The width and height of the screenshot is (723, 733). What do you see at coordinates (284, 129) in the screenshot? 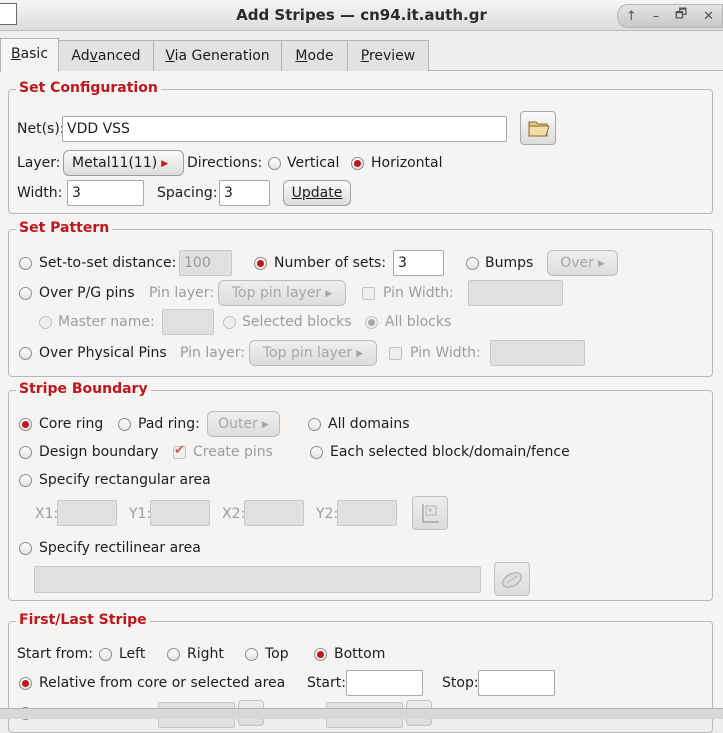
I see `nets-input: VDD VSS` at bounding box center [284, 129].